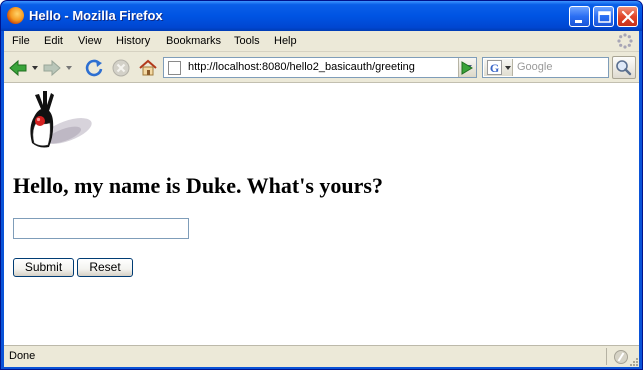  What do you see at coordinates (285, 41) in the screenshot?
I see `menu-help: Help` at bounding box center [285, 41].